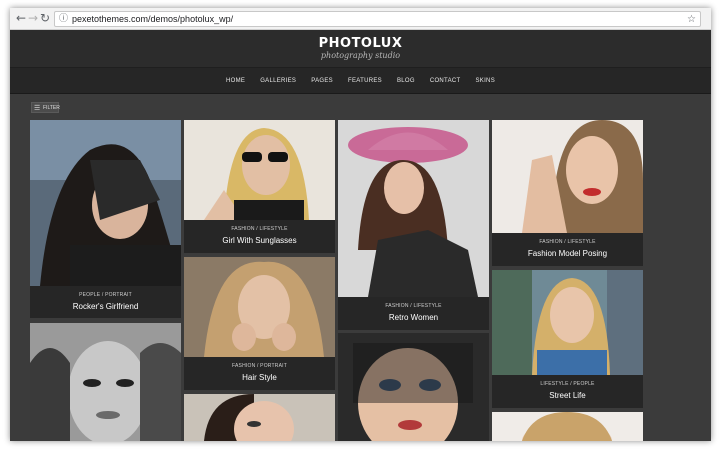  I want to click on nav-item-blog: BLOG, so click(406, 81).